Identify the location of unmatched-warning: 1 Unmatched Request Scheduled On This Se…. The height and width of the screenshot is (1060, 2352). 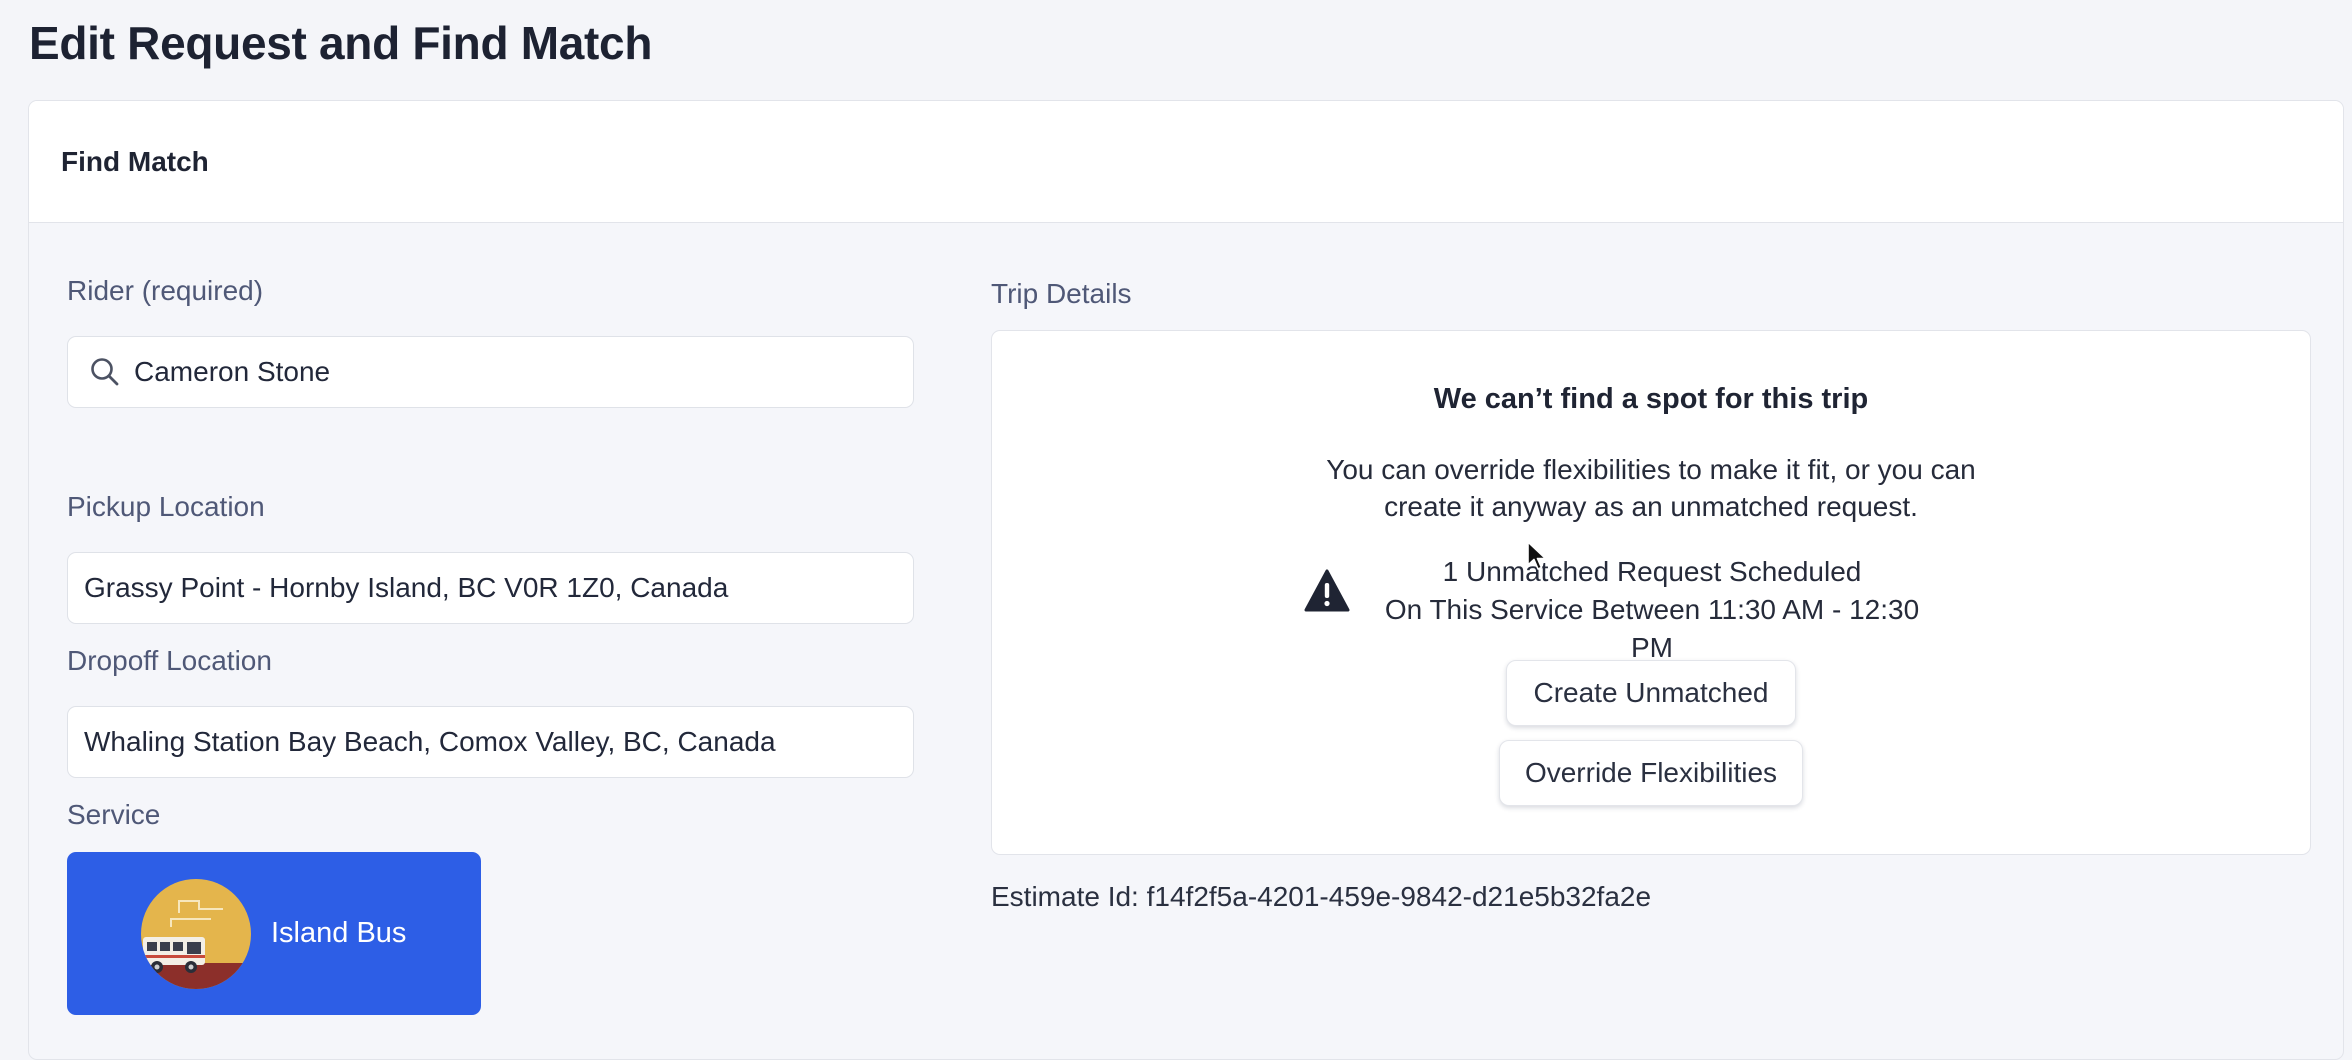
(1652, 610).